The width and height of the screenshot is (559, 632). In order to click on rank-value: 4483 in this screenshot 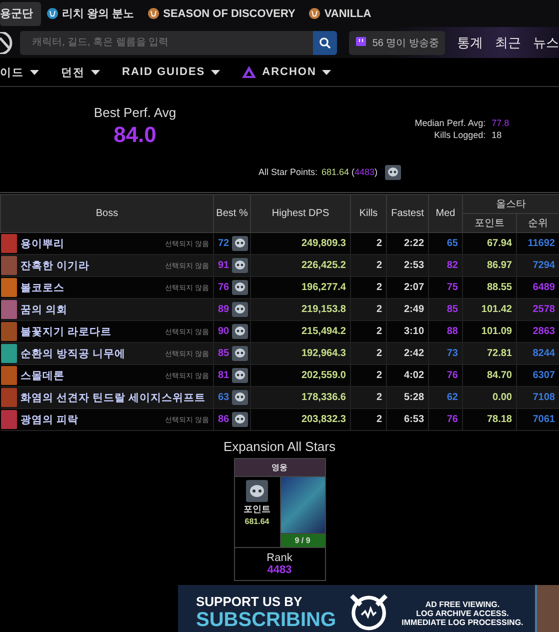, I will do `click(279, 570)`.